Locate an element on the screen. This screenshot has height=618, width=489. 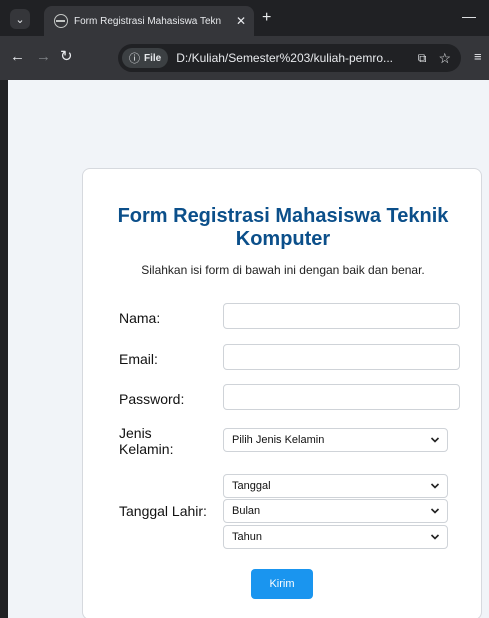
browser-tab: Form Registrasi Mahasiswa Tekn ✕ is located at coordinates (149, 21).